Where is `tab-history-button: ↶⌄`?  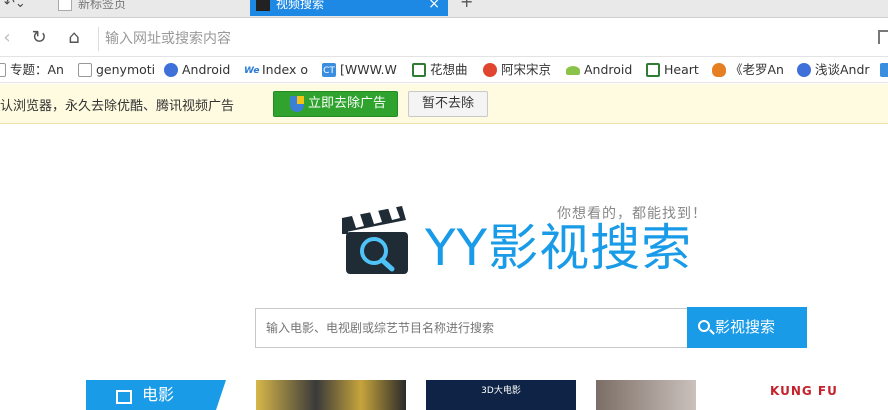
tab-history-button: ↶⌄ is located at coordinates (15, 5).